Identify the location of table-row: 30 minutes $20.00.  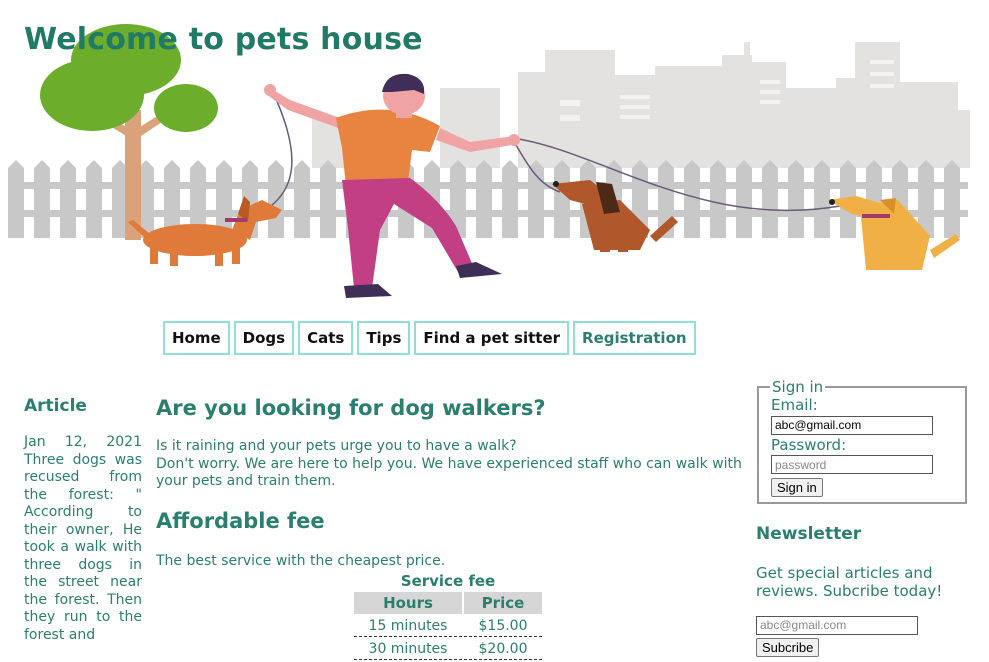
(448, 648).